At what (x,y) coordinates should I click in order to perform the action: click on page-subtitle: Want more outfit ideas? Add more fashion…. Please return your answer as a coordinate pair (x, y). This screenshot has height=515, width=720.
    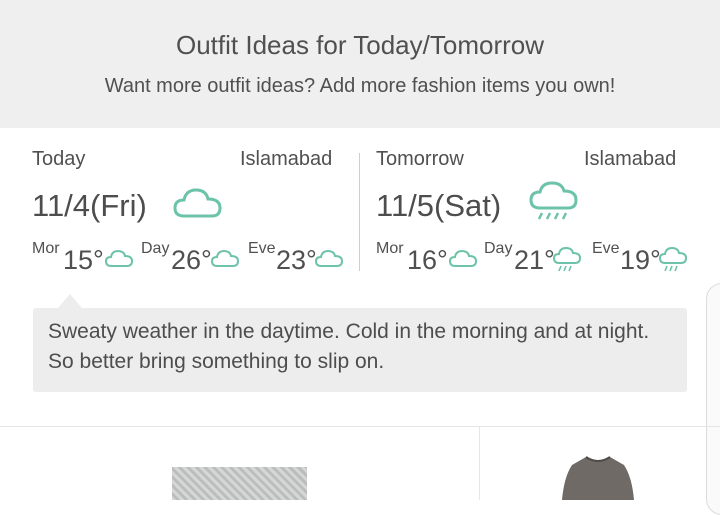
    Looking at the image, I should click on (360, 86).